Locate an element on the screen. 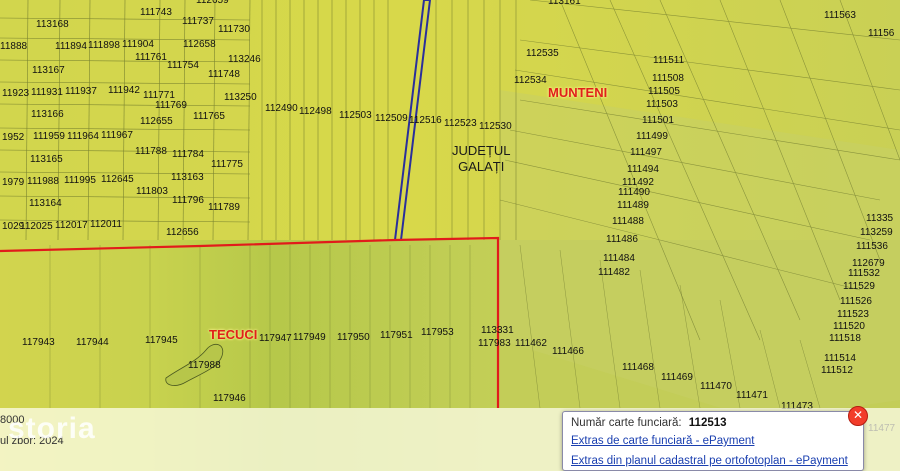  parcel-label: 111523 is located at coordinates (853, 315).